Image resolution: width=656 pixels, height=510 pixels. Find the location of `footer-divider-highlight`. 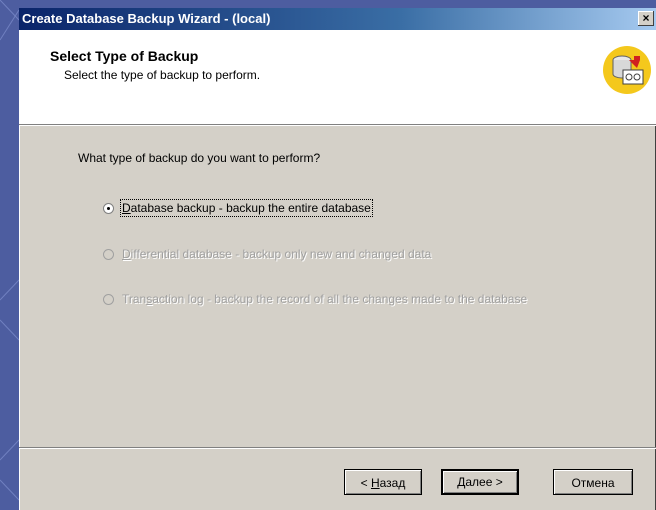

footer-divider-highlight is located at coordinates (337, 448).